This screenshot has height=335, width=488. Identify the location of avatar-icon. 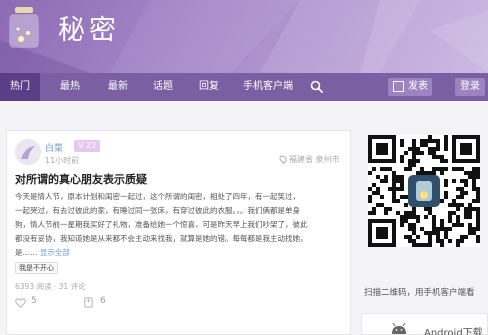
(28, 152).